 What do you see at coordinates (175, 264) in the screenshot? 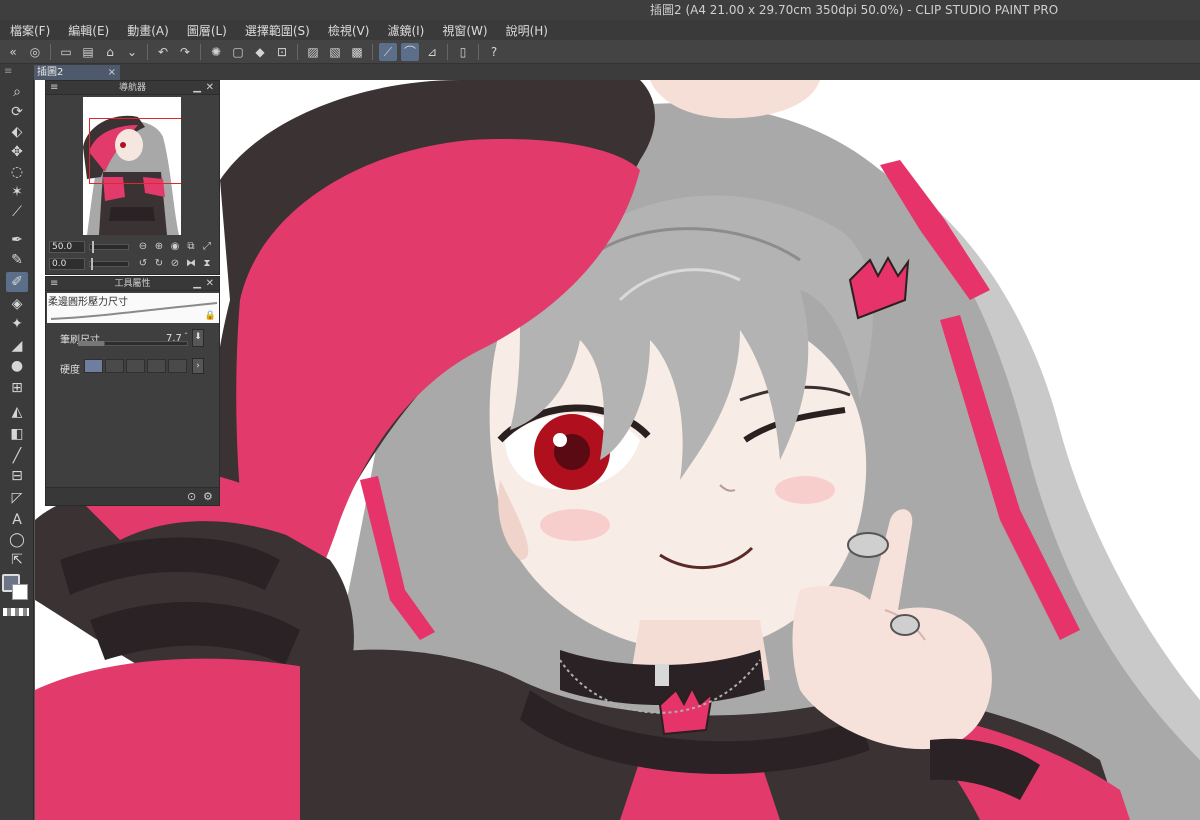
I see `reset-rotate-icon: ⊘` at bounding box center [175, 264].